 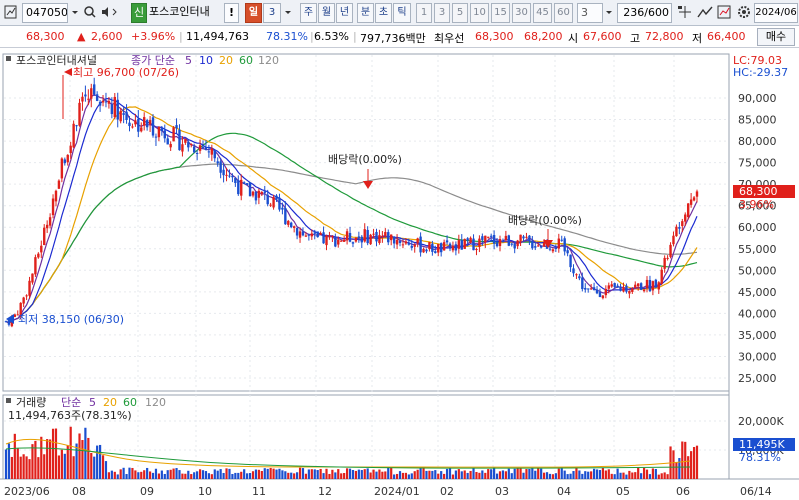 I want to click on interval-3: 3, so click(x=442, y=13).